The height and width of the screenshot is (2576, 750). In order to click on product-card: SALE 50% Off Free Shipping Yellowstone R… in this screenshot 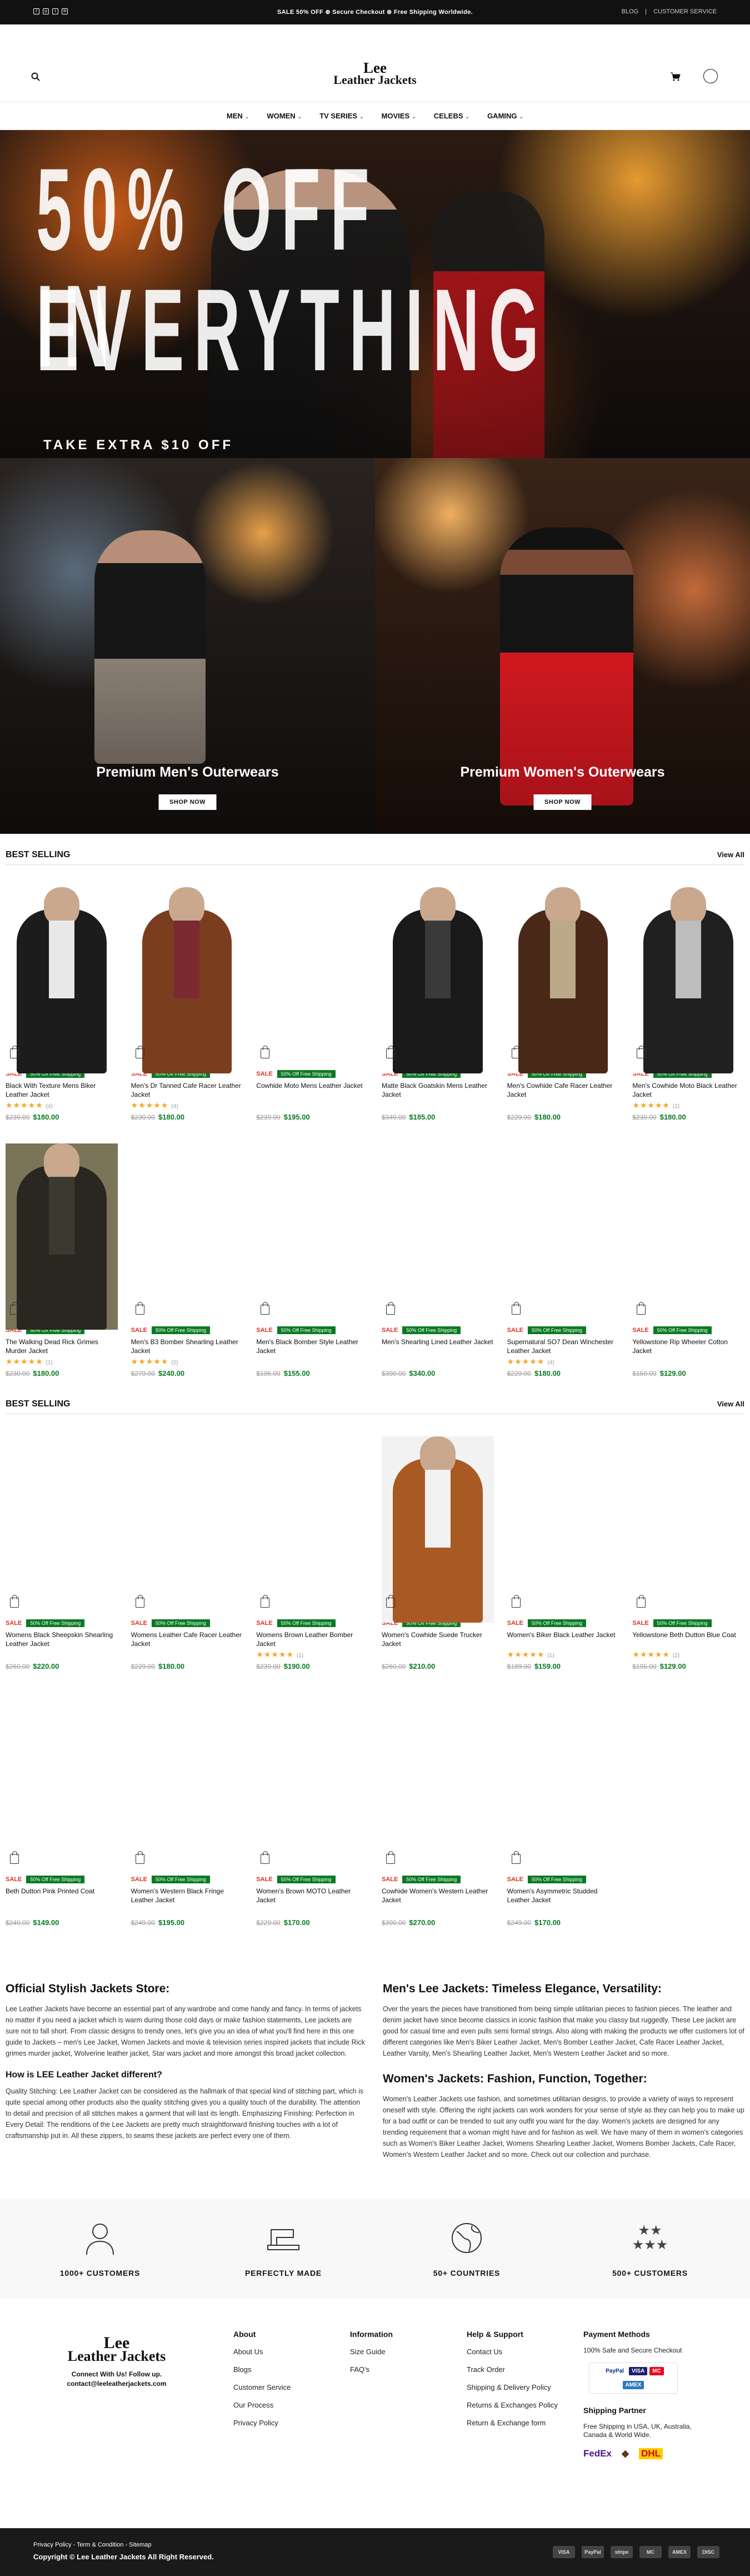, I will do `click(688, 1260)`.